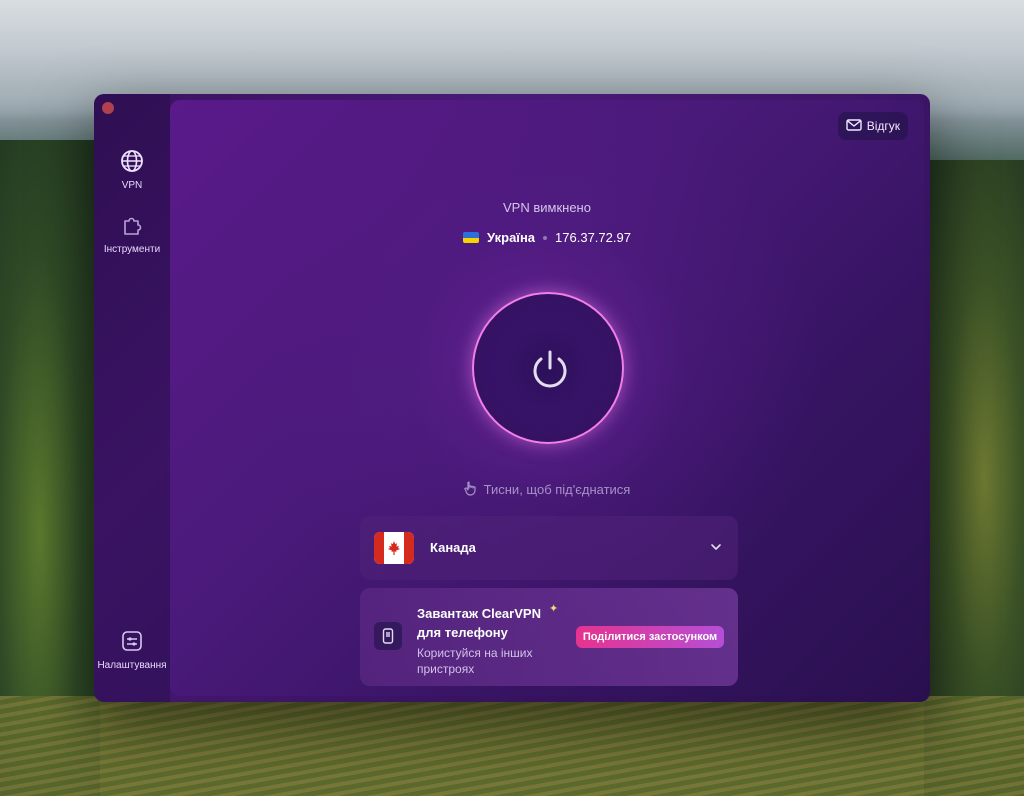 This screenshot has width=1024, height=796. Describe the element at coordinates (132, 161) in the screenshot. I see `globe-icon` at that location.